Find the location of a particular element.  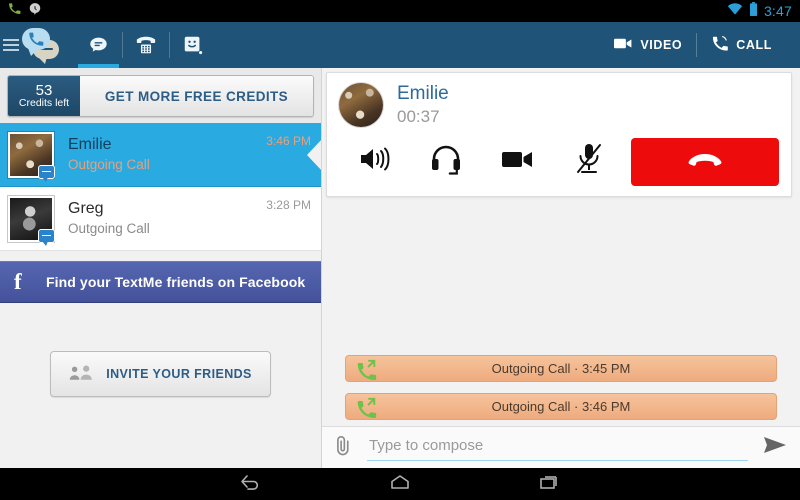

hangup-phone-icon is located at coordinates (705, 162).